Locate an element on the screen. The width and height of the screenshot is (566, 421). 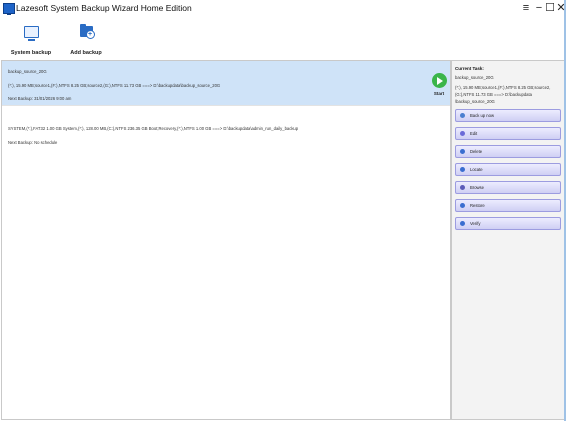
task-next-backup: Next Backup: 31/01/2026 9:00 am is located at coordinates (40, 98).